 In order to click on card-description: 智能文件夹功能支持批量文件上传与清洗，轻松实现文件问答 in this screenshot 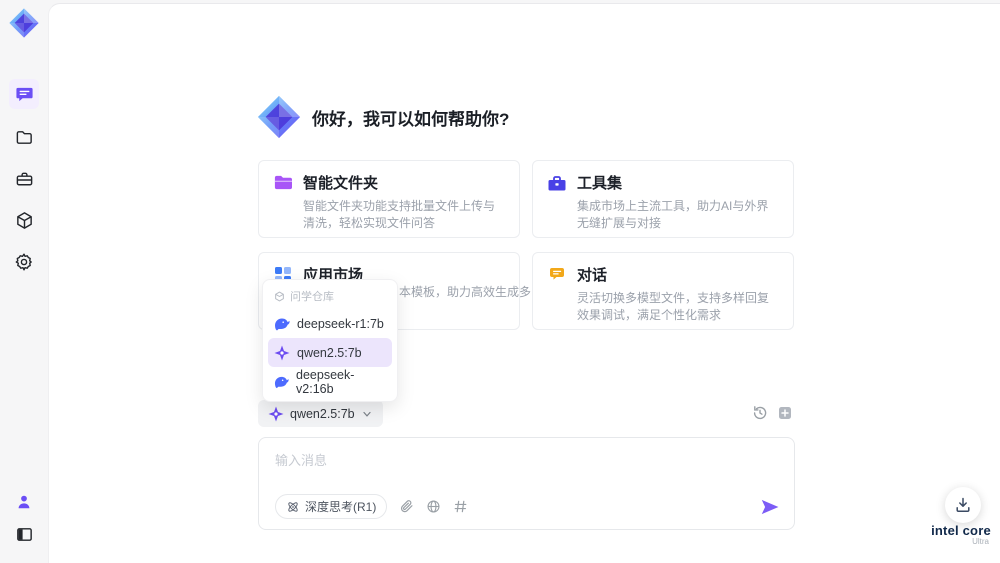, I will do `click(399, 214)`.